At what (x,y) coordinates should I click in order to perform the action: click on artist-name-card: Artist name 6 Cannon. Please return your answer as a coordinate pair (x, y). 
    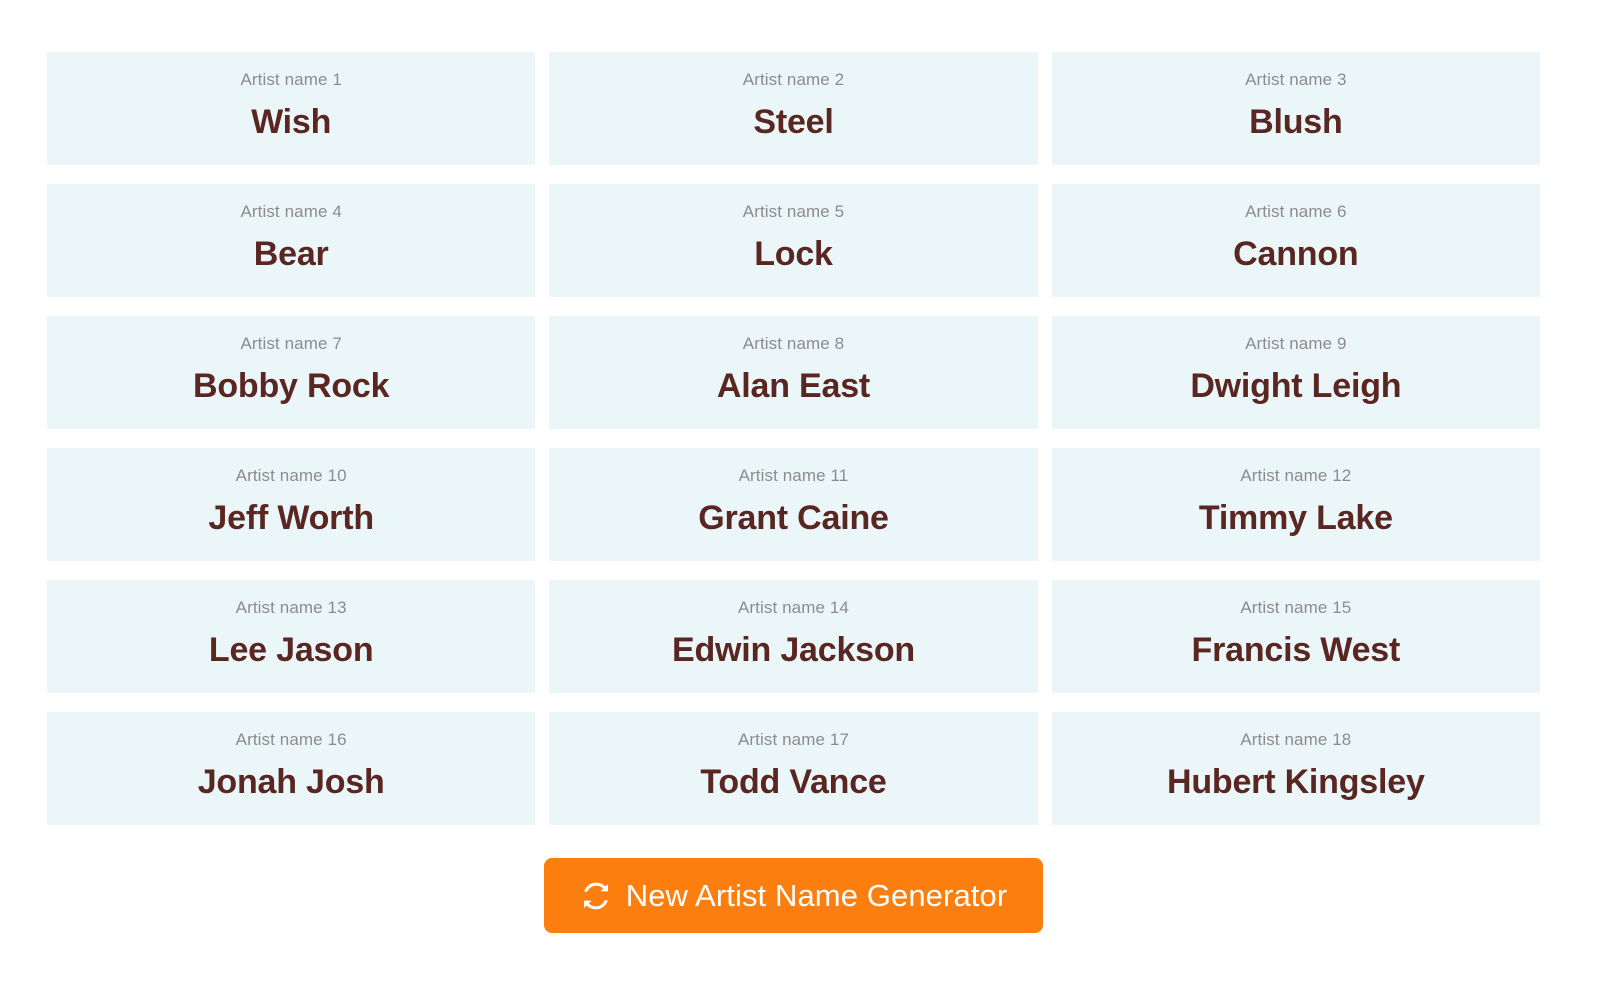
    Looking at the image, I should click on (1295, 240).